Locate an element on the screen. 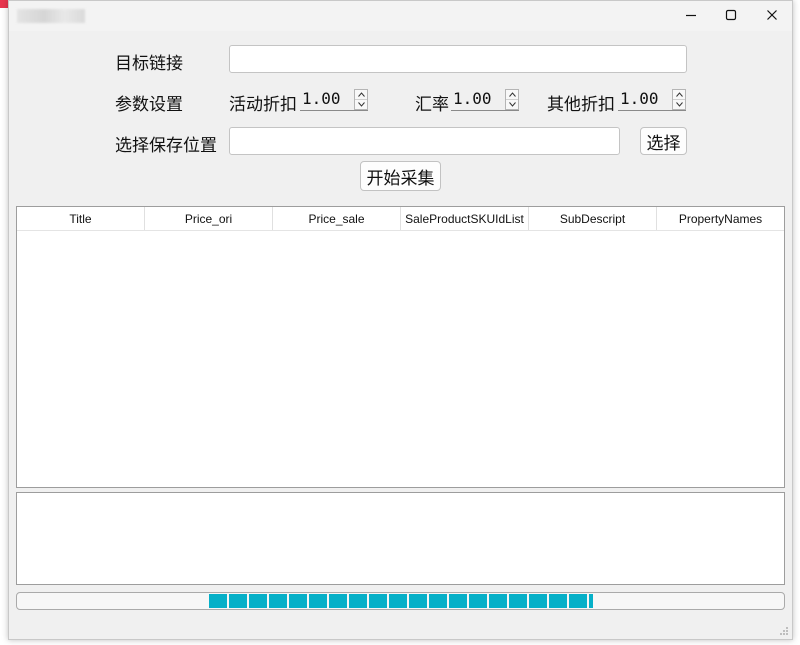  minimize-icon is located at coordinates (691, 15).